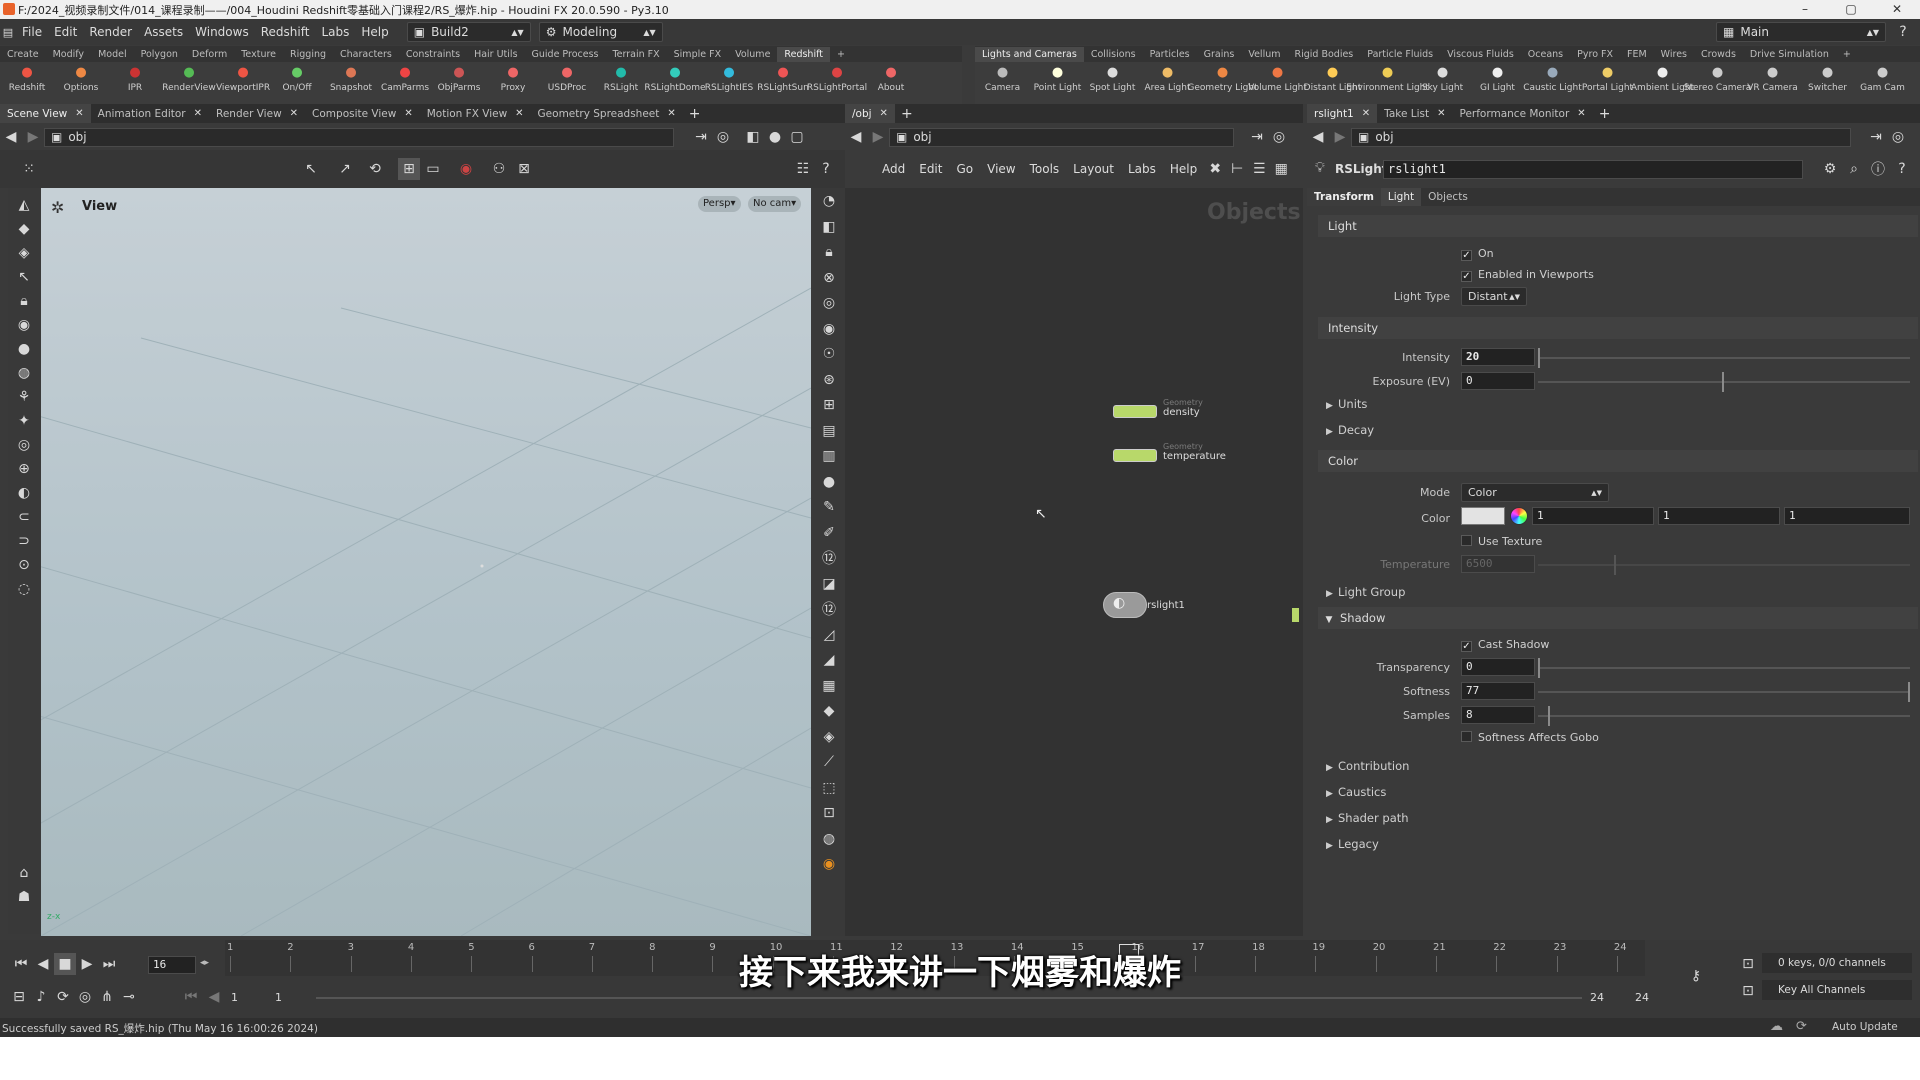 The width and height of the screenshot is (1920, 1080). I want to click on viewport-option-icon: ◿, so click(829, 635).